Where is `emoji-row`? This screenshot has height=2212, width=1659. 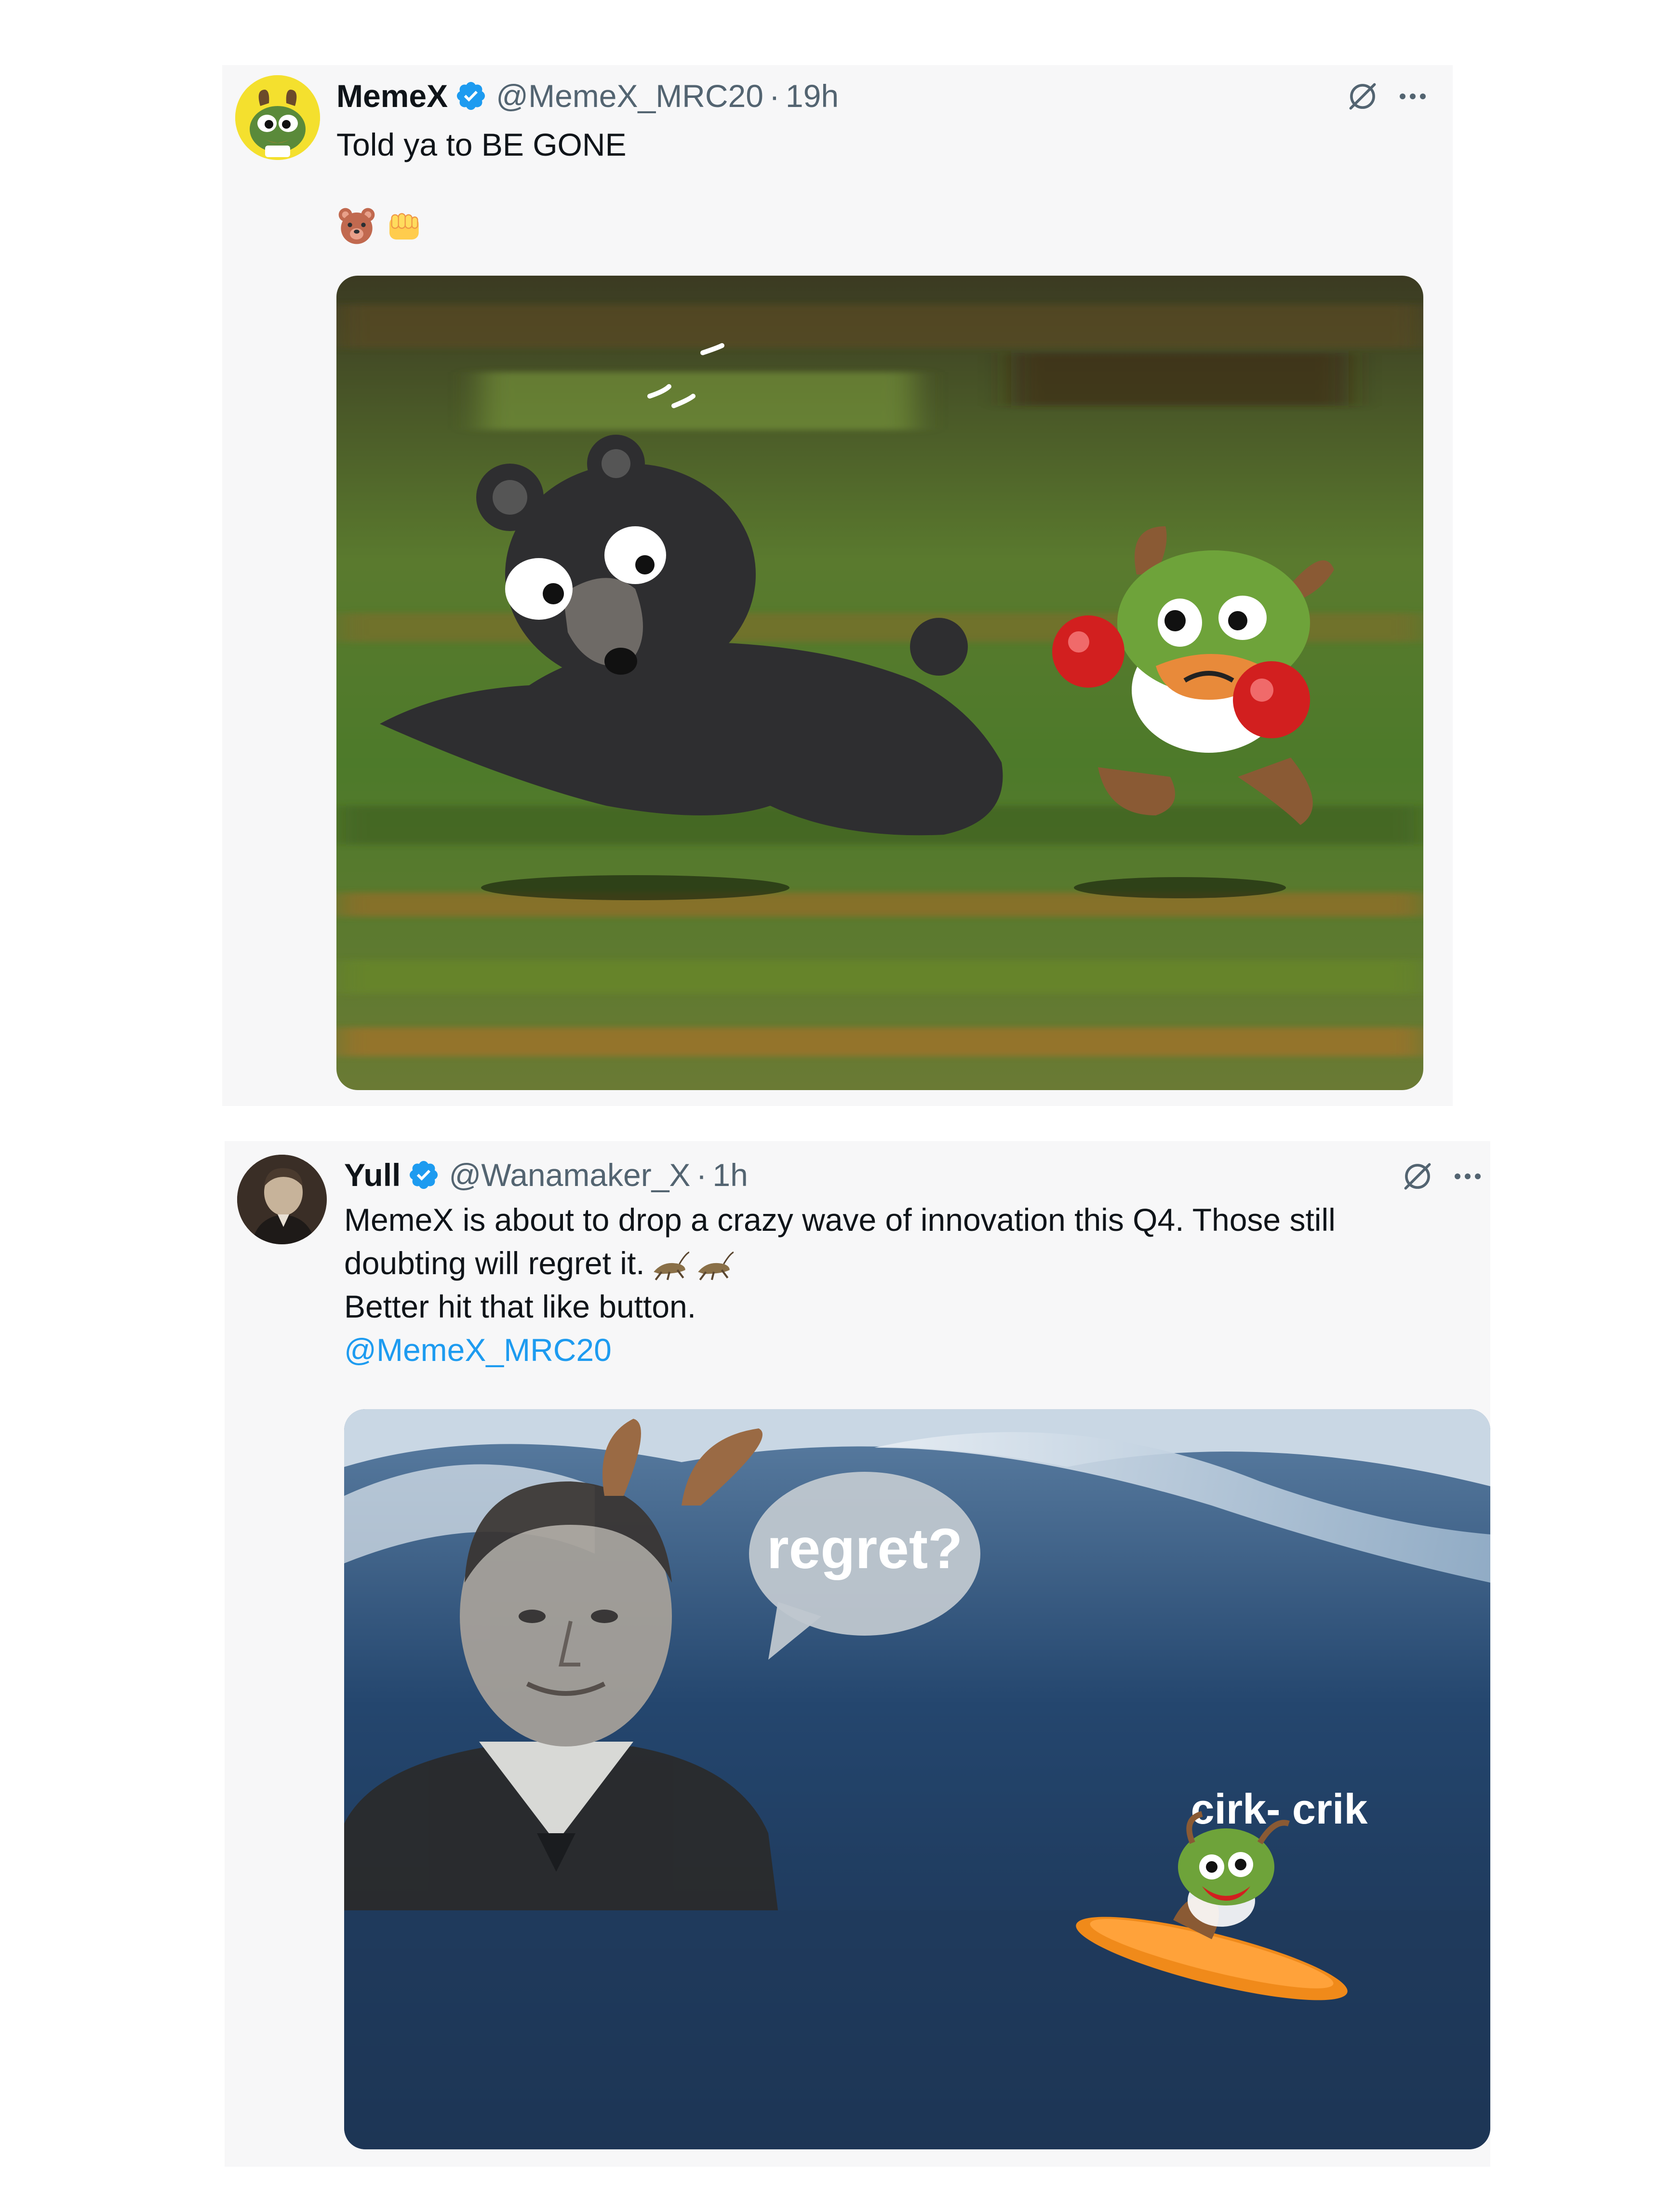
emoji-row is located at coordinates (379, 226).